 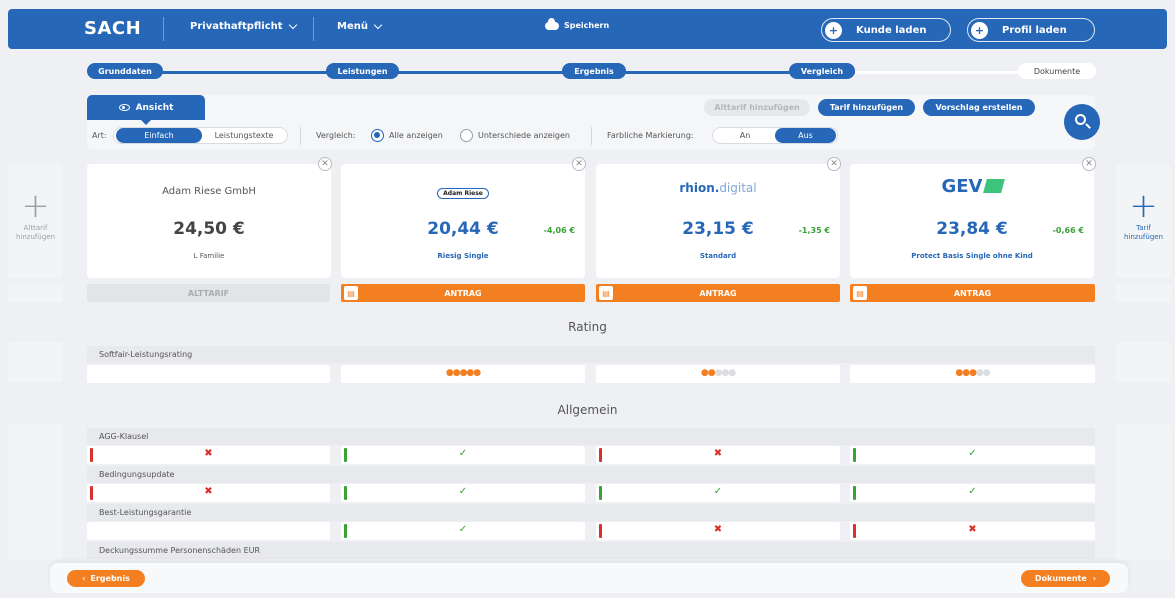 I want to click on add-tariff-button: Tarif hinzufügen, so click(x=866, y=107).